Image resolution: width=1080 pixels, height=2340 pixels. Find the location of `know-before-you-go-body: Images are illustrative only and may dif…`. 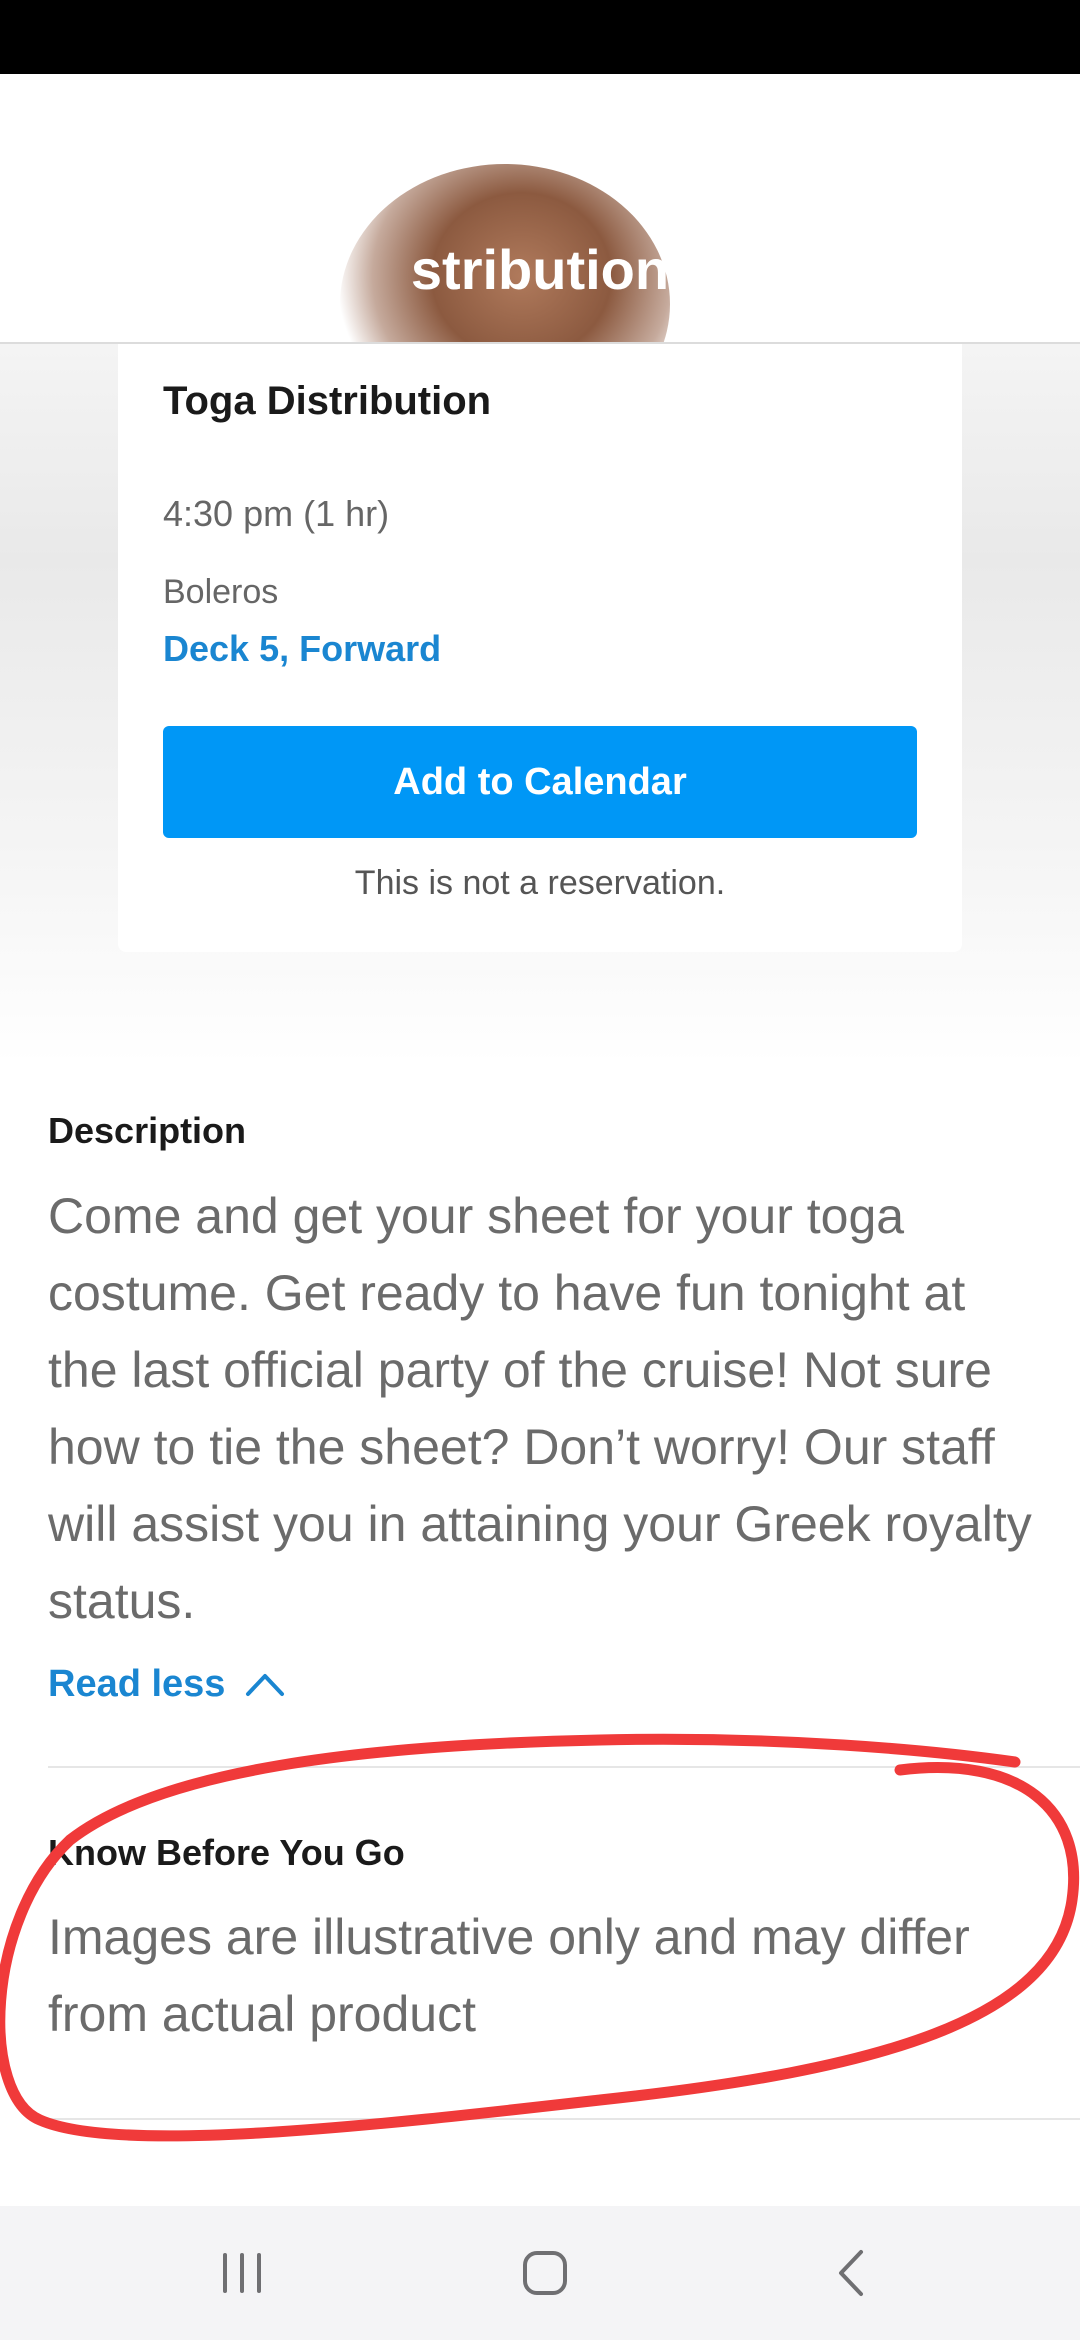

know-before-you-go-body: Images are illustrative only and may dif… is located at coordinates (509, 1975).